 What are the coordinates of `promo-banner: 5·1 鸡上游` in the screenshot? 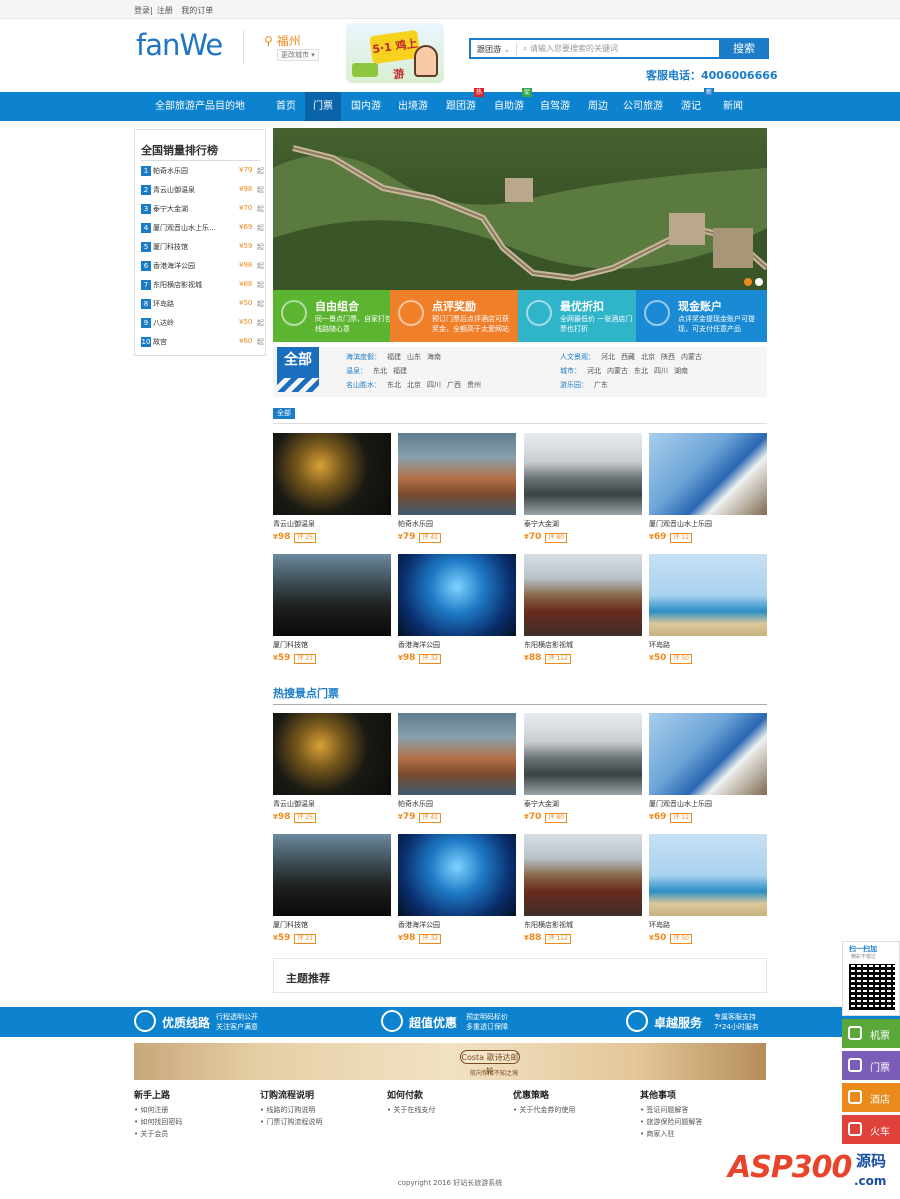 It's located at (395, 53).